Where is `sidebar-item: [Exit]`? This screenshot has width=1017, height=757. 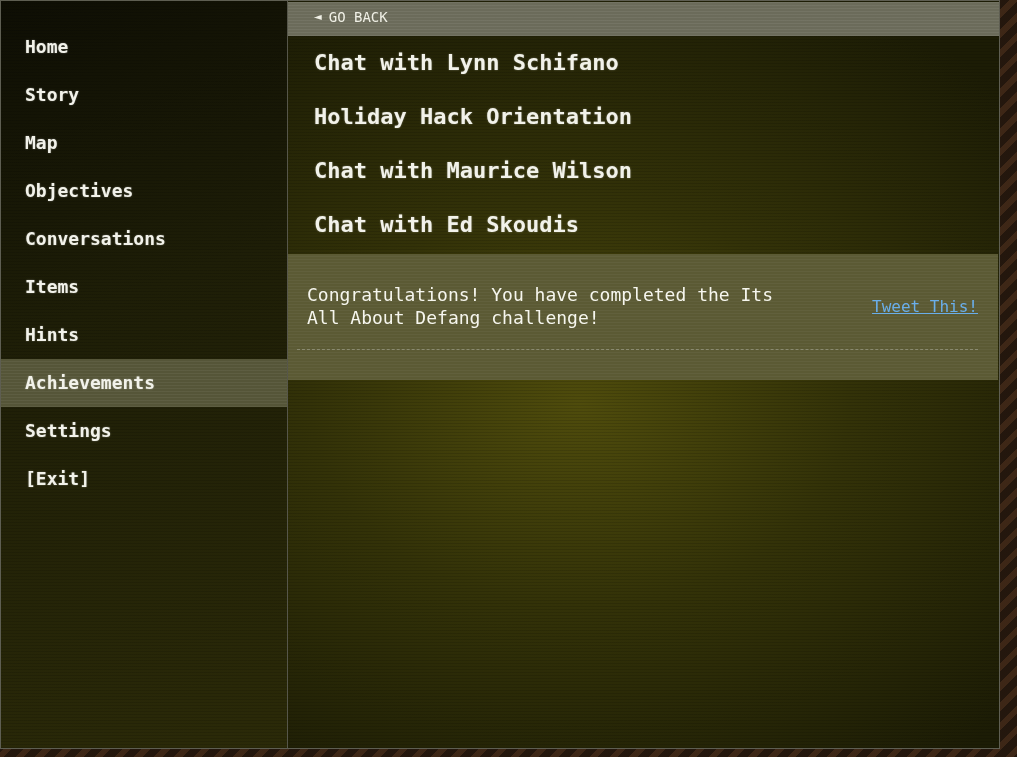 sidebar-item: [Exit] is located at coordinates (144, 479).